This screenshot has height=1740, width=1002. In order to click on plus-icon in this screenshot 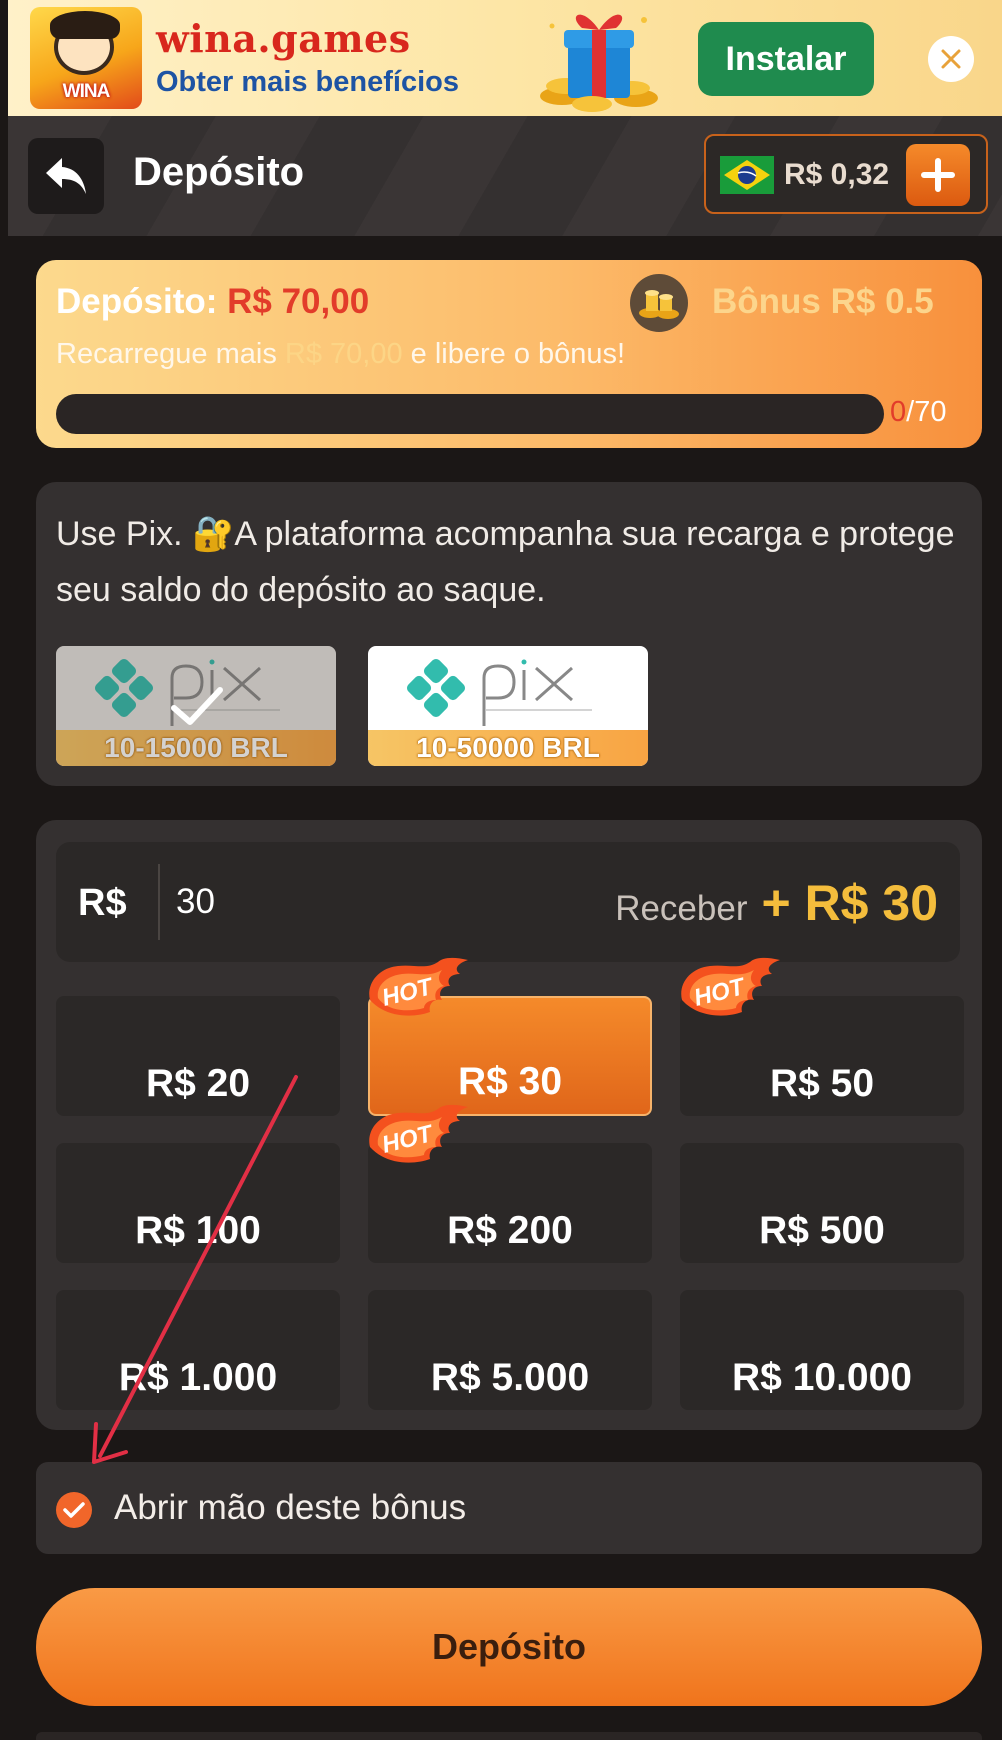, I will do `click(938, 175)`.